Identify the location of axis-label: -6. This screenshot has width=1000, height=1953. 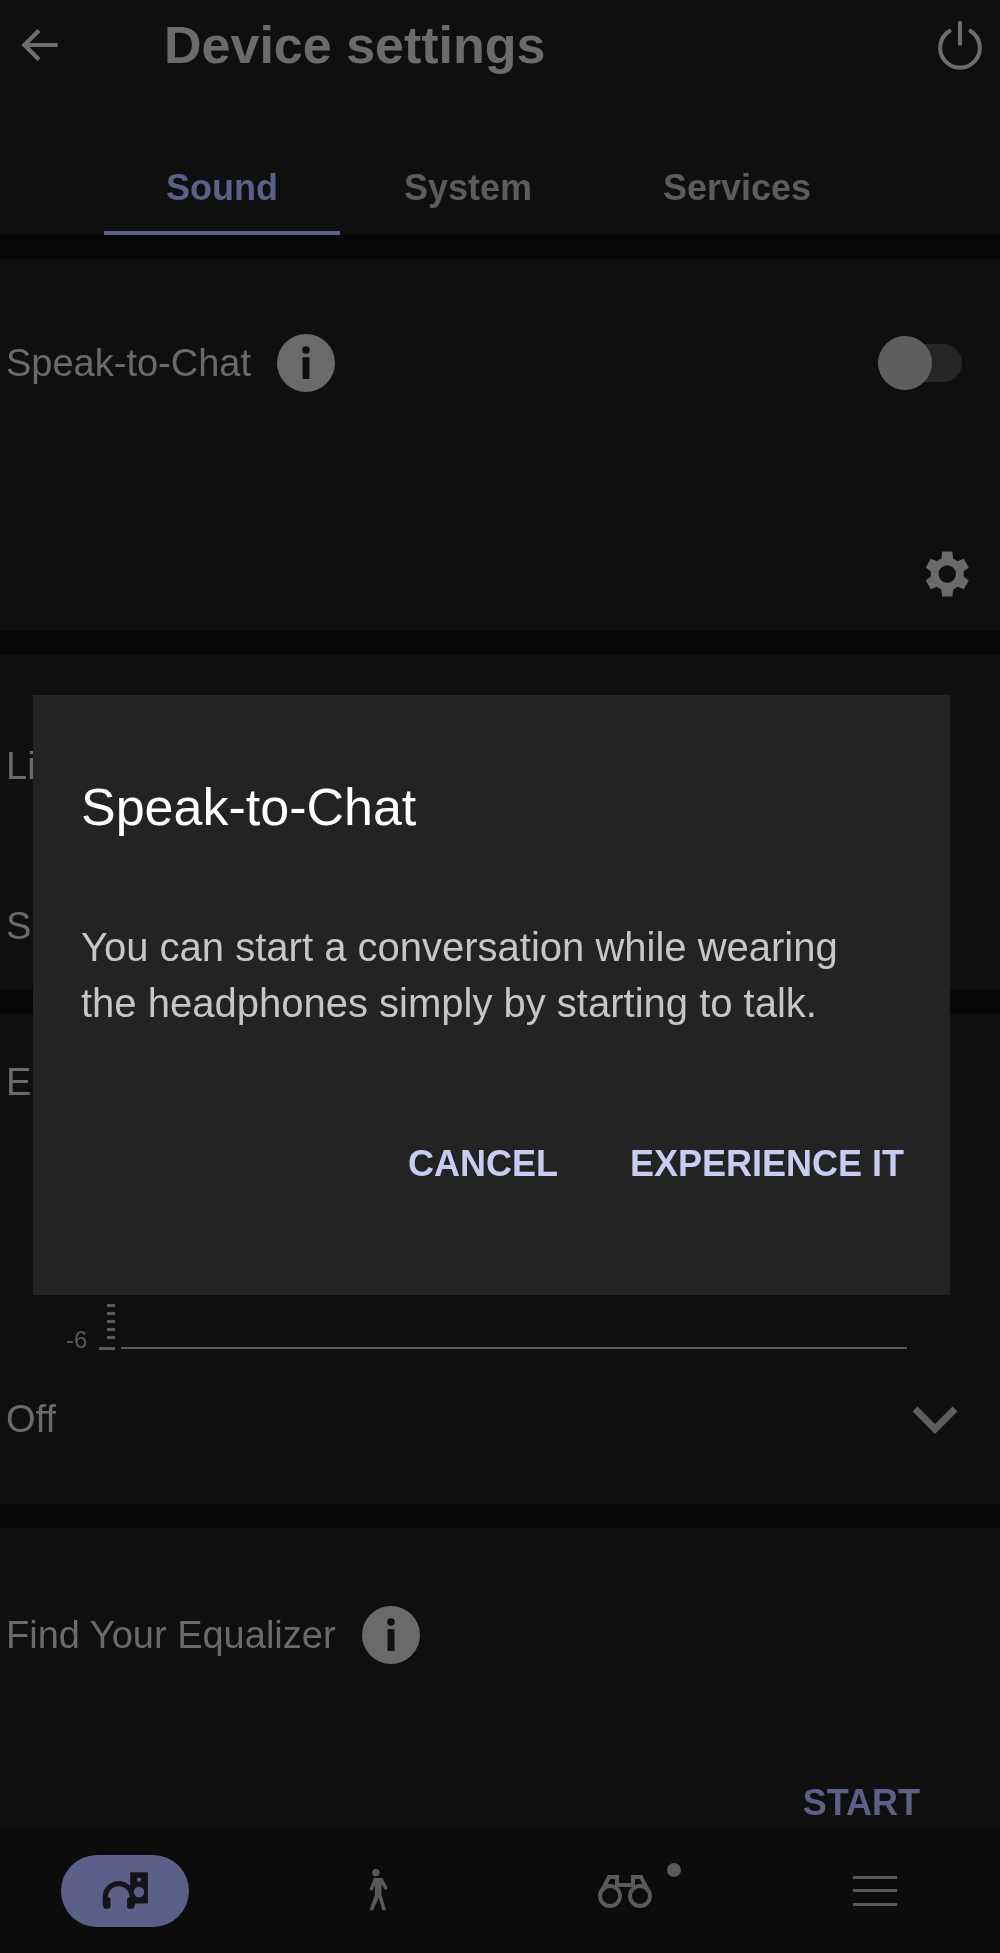
(77, 1340).